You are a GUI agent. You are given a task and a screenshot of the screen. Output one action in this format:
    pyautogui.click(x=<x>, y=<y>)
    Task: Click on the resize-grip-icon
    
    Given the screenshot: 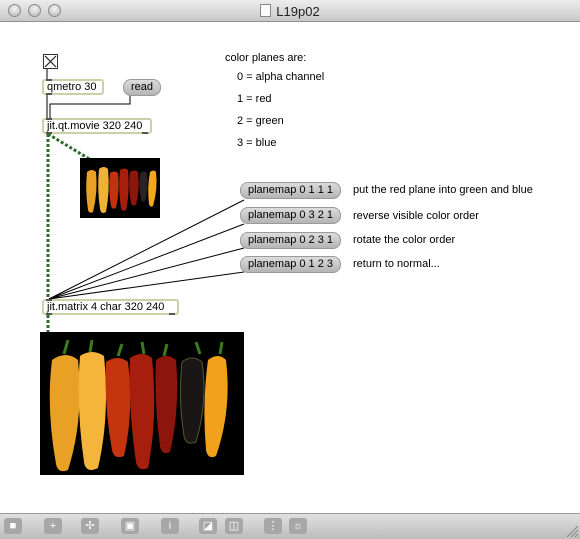 What is the action you would take?
    pyautogui.click(x=572, y=531)
    